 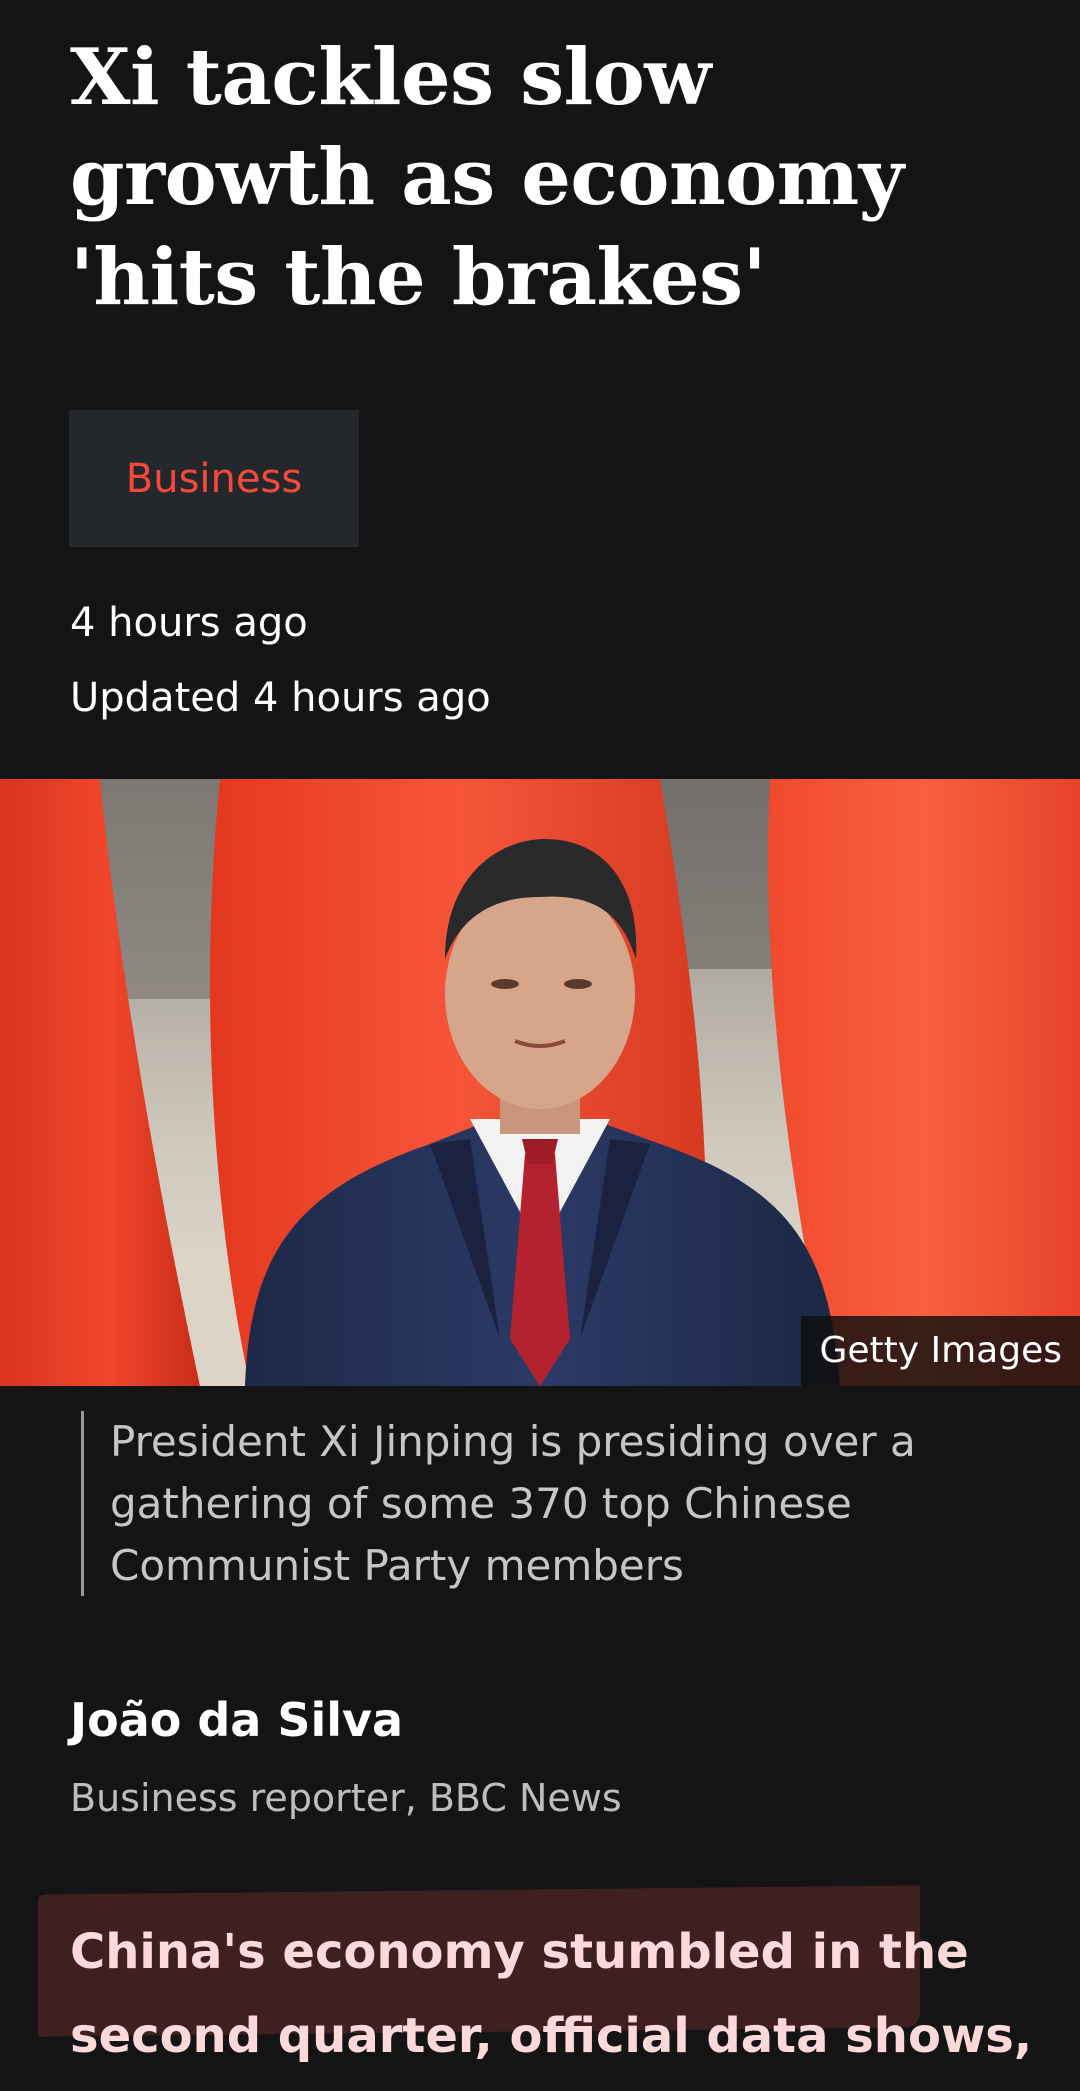 What do you see at coordinates (346, 1798) in the screenshot?
I see `author-role: Business reporter, BBC News` at bounding box center [346, 1798].